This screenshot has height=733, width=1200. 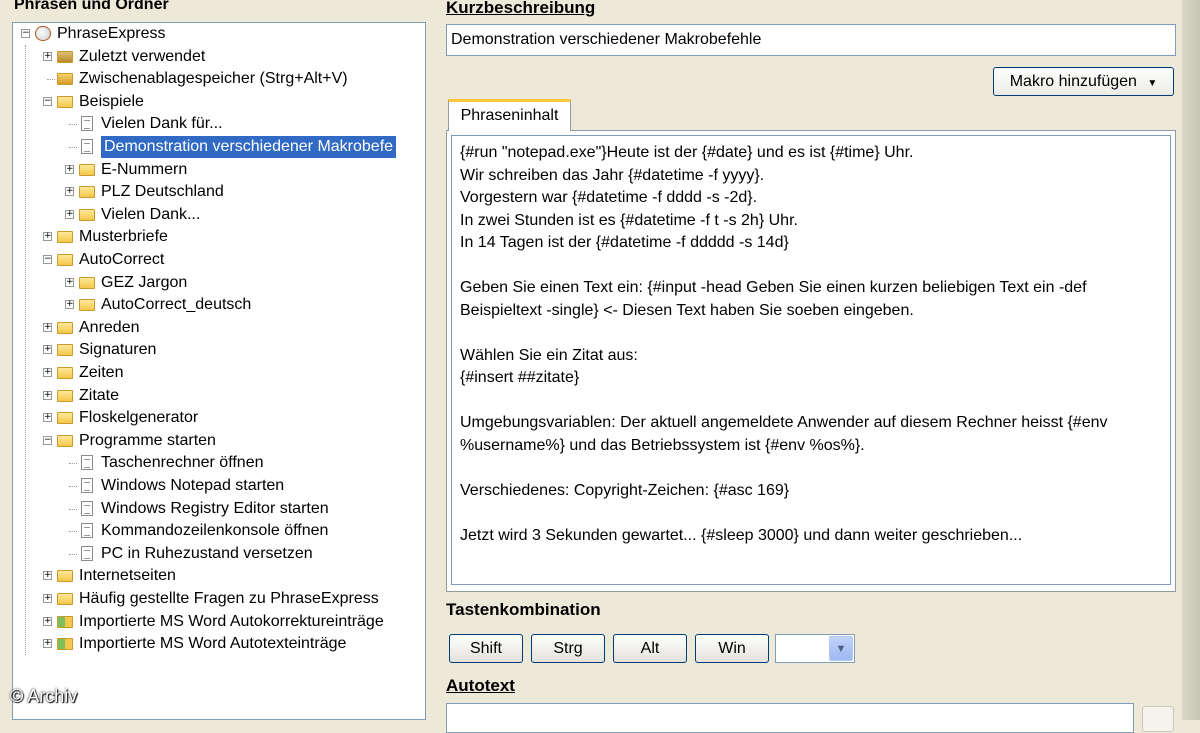 I want to click on hotkey-label: Tastenkombination, so click(x=523, y=609).